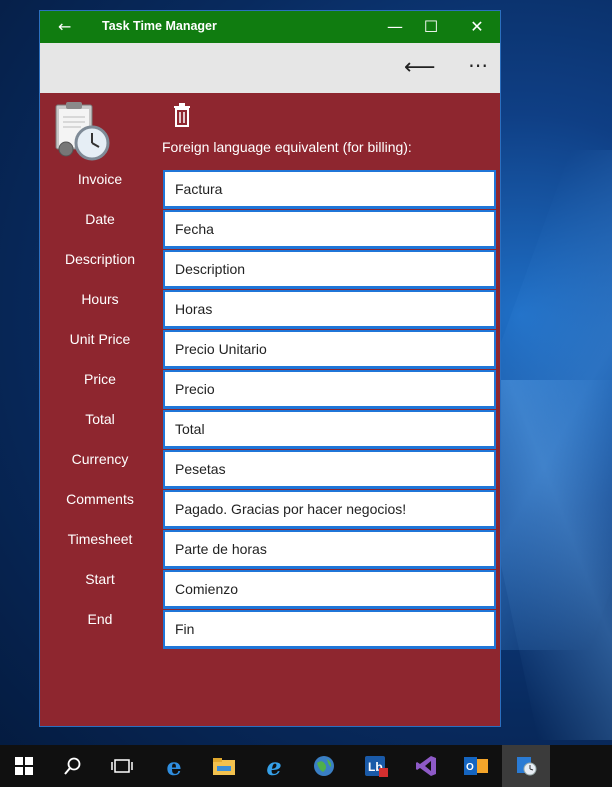  Describe the element at coordinates (270, 68) in the screenshot. I see `command-bar: ⟵ ⋯` at that location.